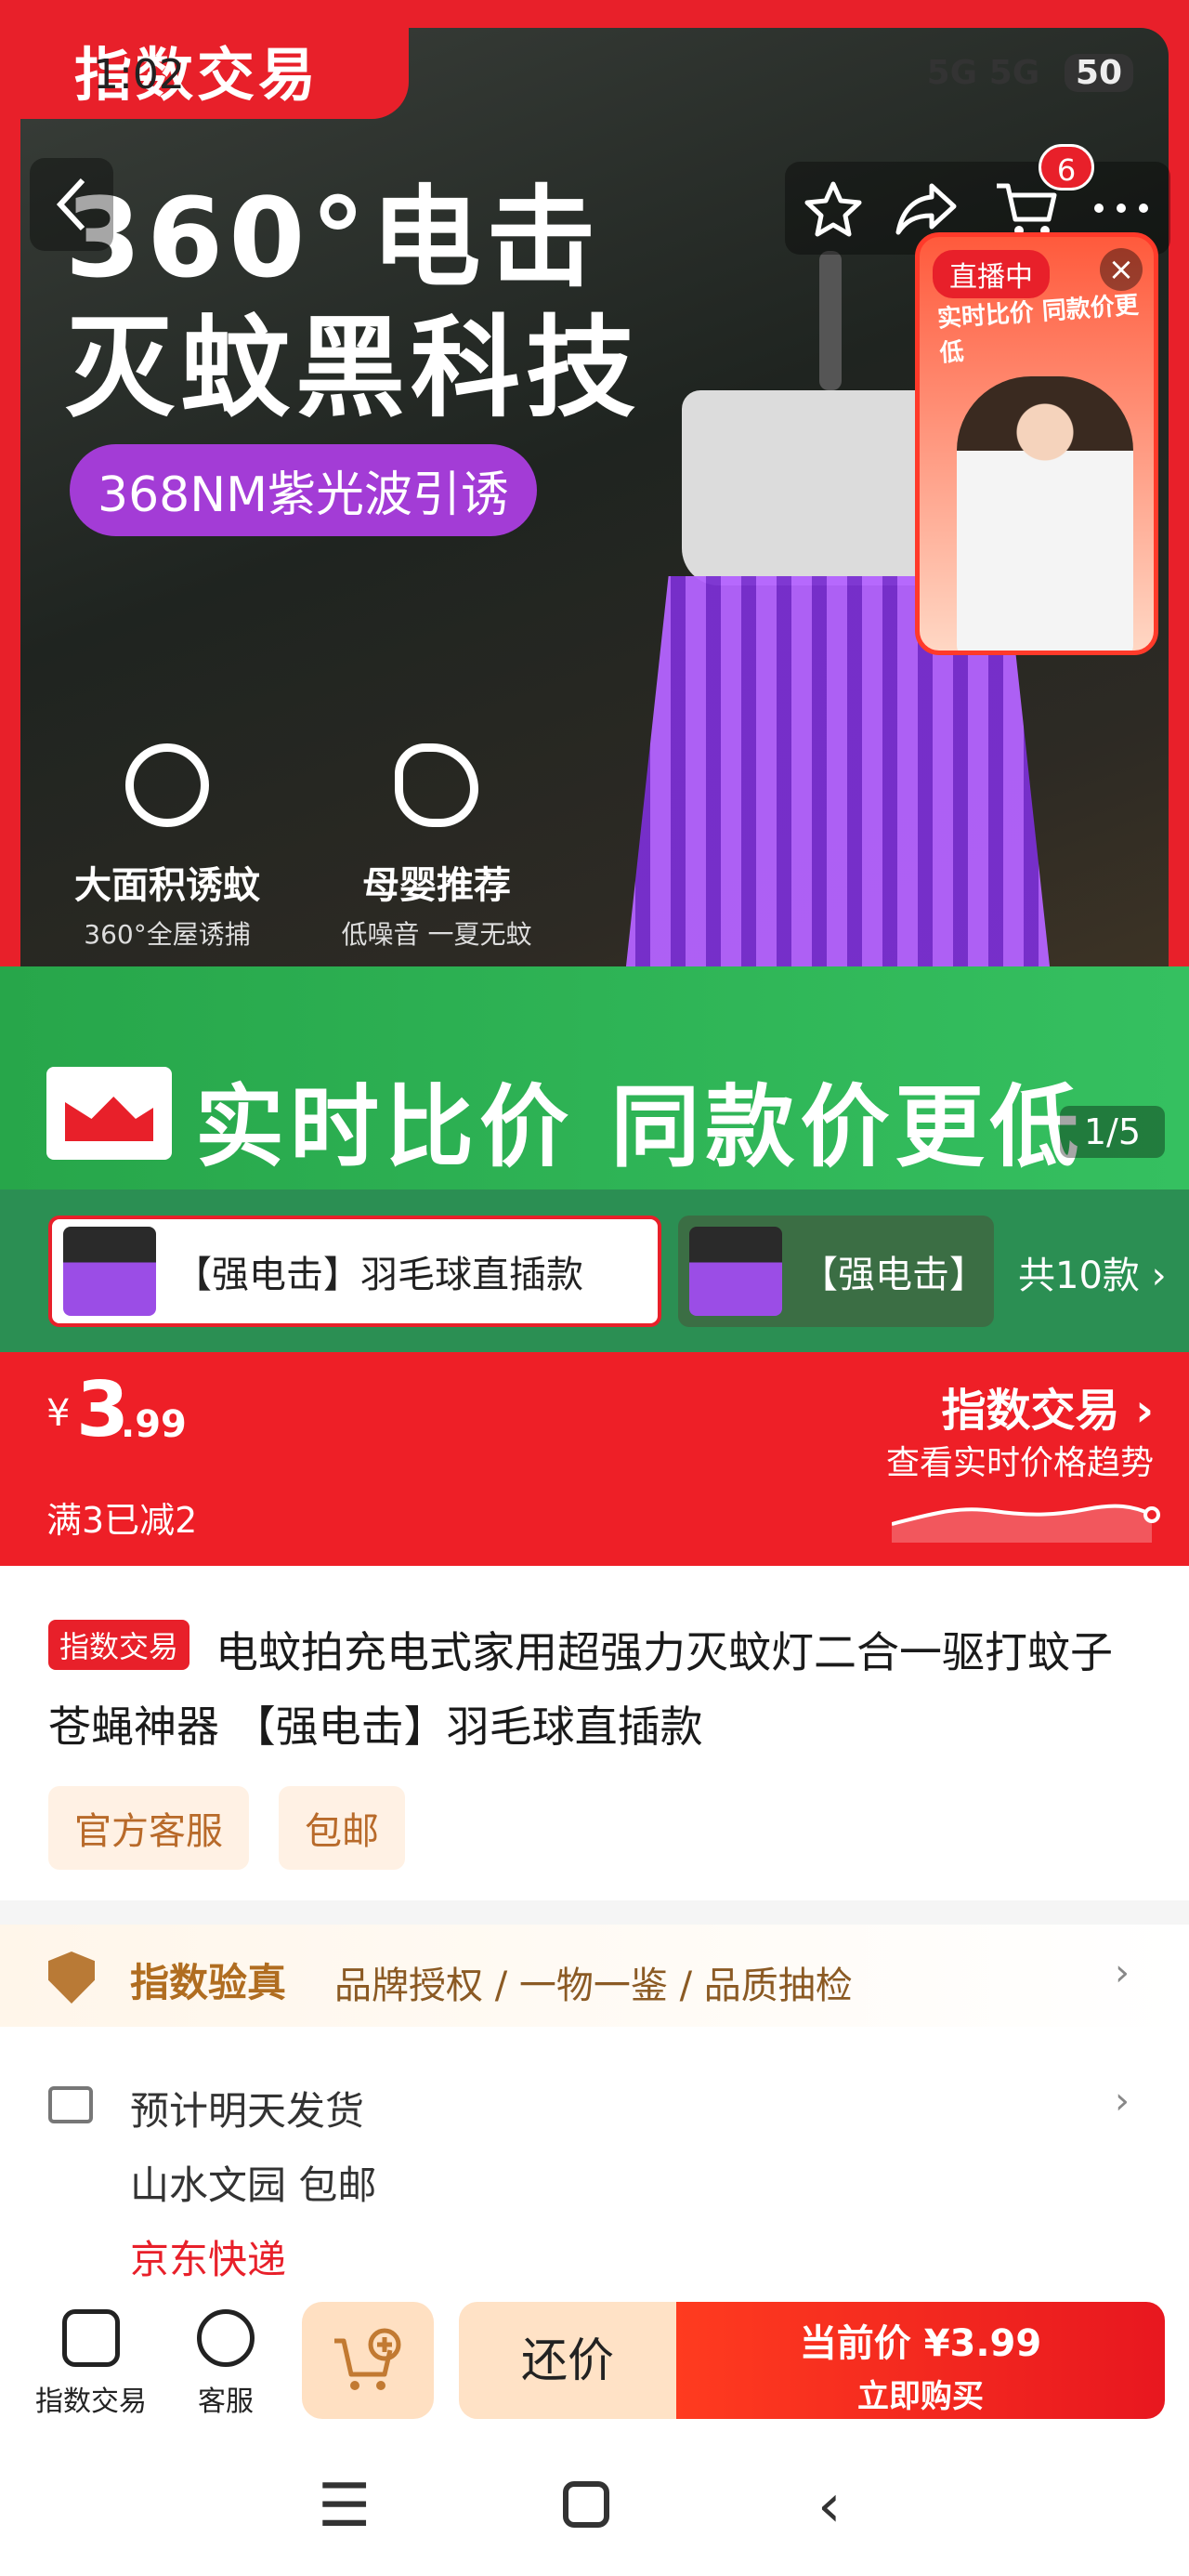  Describe the element at coordinates (983, 73) in the screenshot. I see `signal-icon: 5G 5G` at that location.